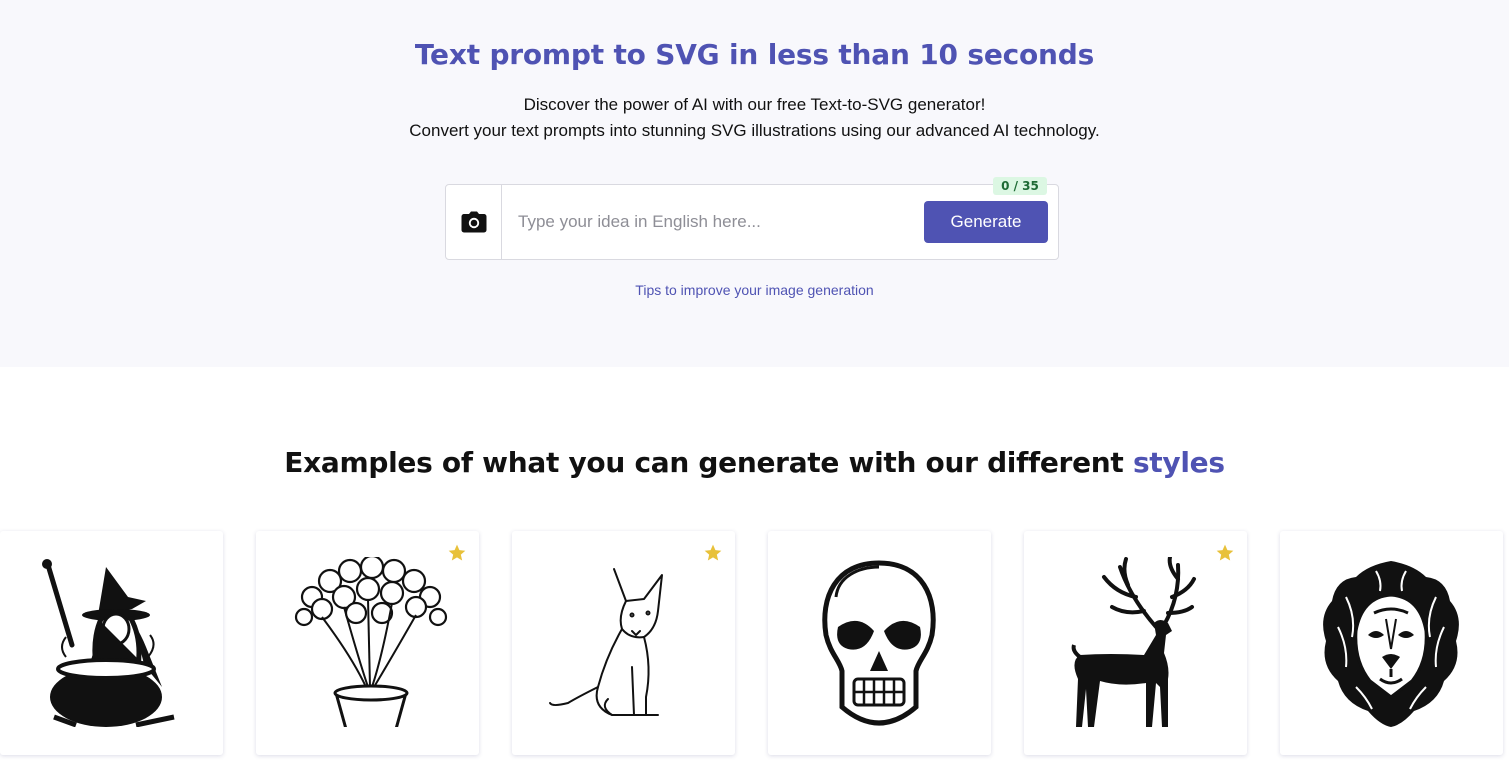 Image resolution: width=1509 pixels, height=773 pixels. Describe the element at coordinates (371, 642) in the screenshot. I see `flowers-illustration` at that location.